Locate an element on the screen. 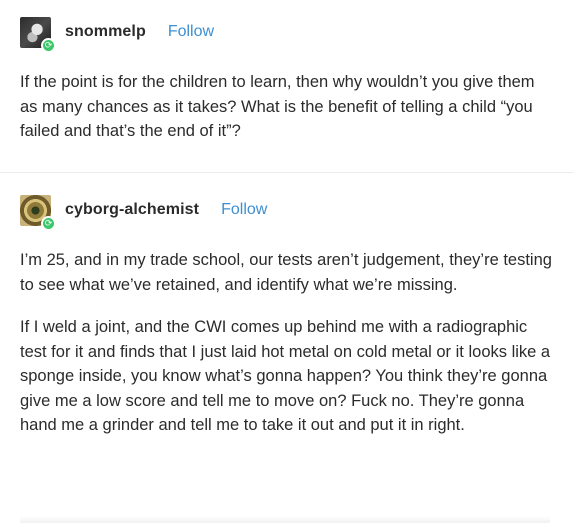 This screenshot has width=574, height=523. username: snommelp is located at coordinates (105, 32).